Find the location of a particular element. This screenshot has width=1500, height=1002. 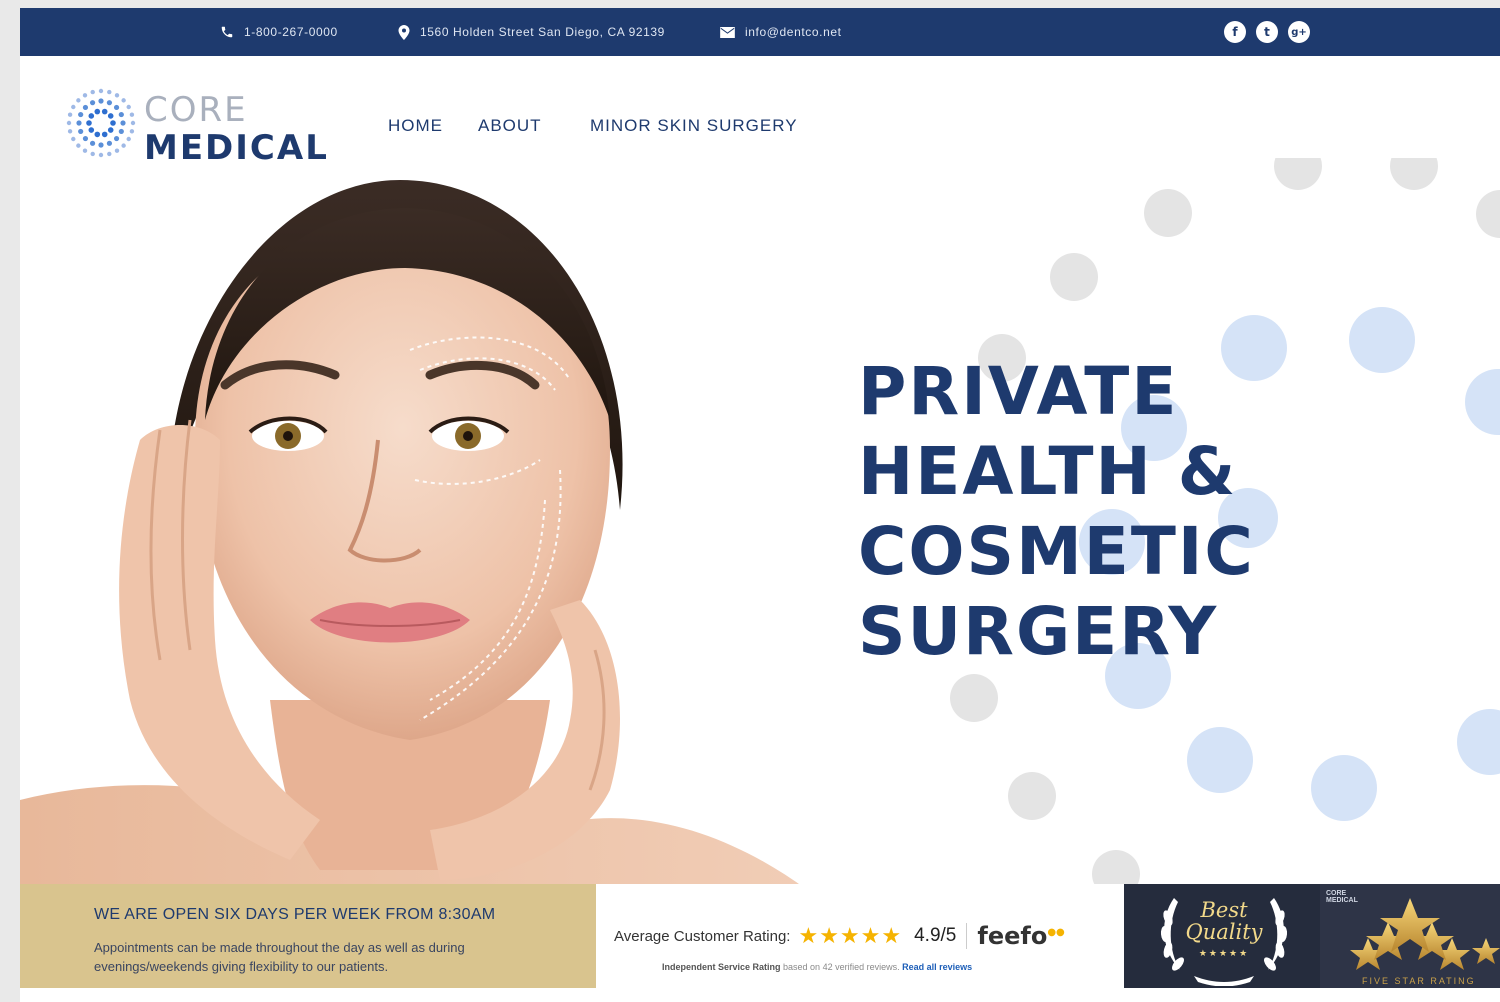

rating-label: Average Customer Rating: is located at coordinates (702, 936).